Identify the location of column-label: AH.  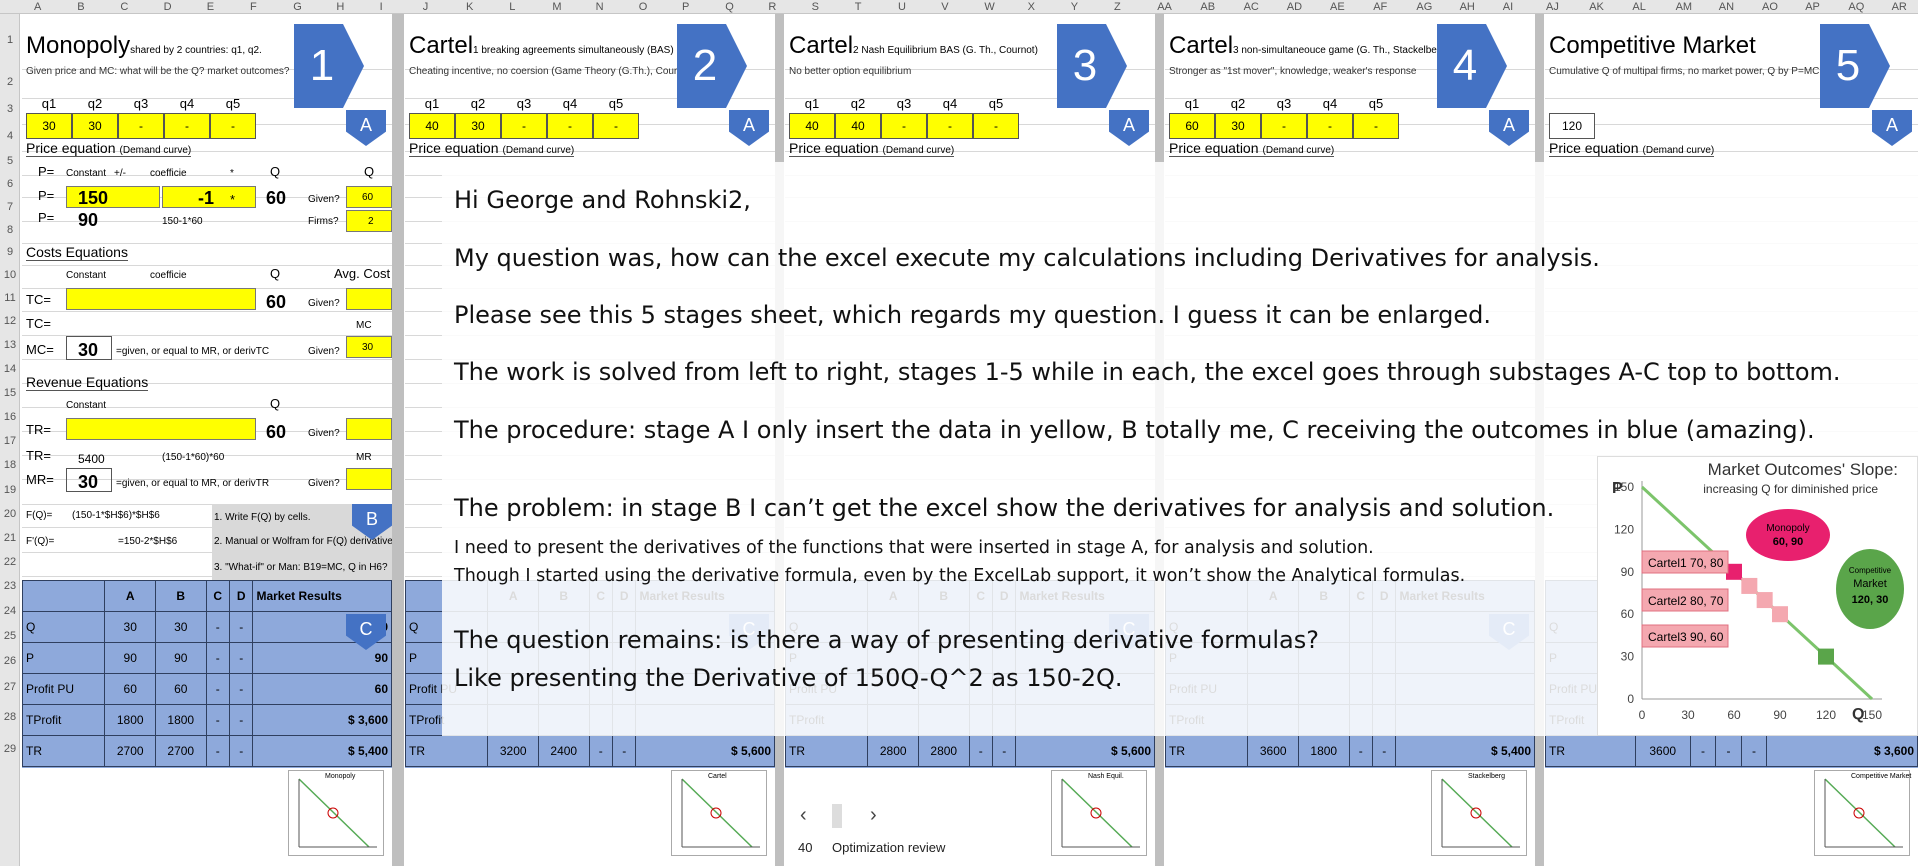
(1467, 7).